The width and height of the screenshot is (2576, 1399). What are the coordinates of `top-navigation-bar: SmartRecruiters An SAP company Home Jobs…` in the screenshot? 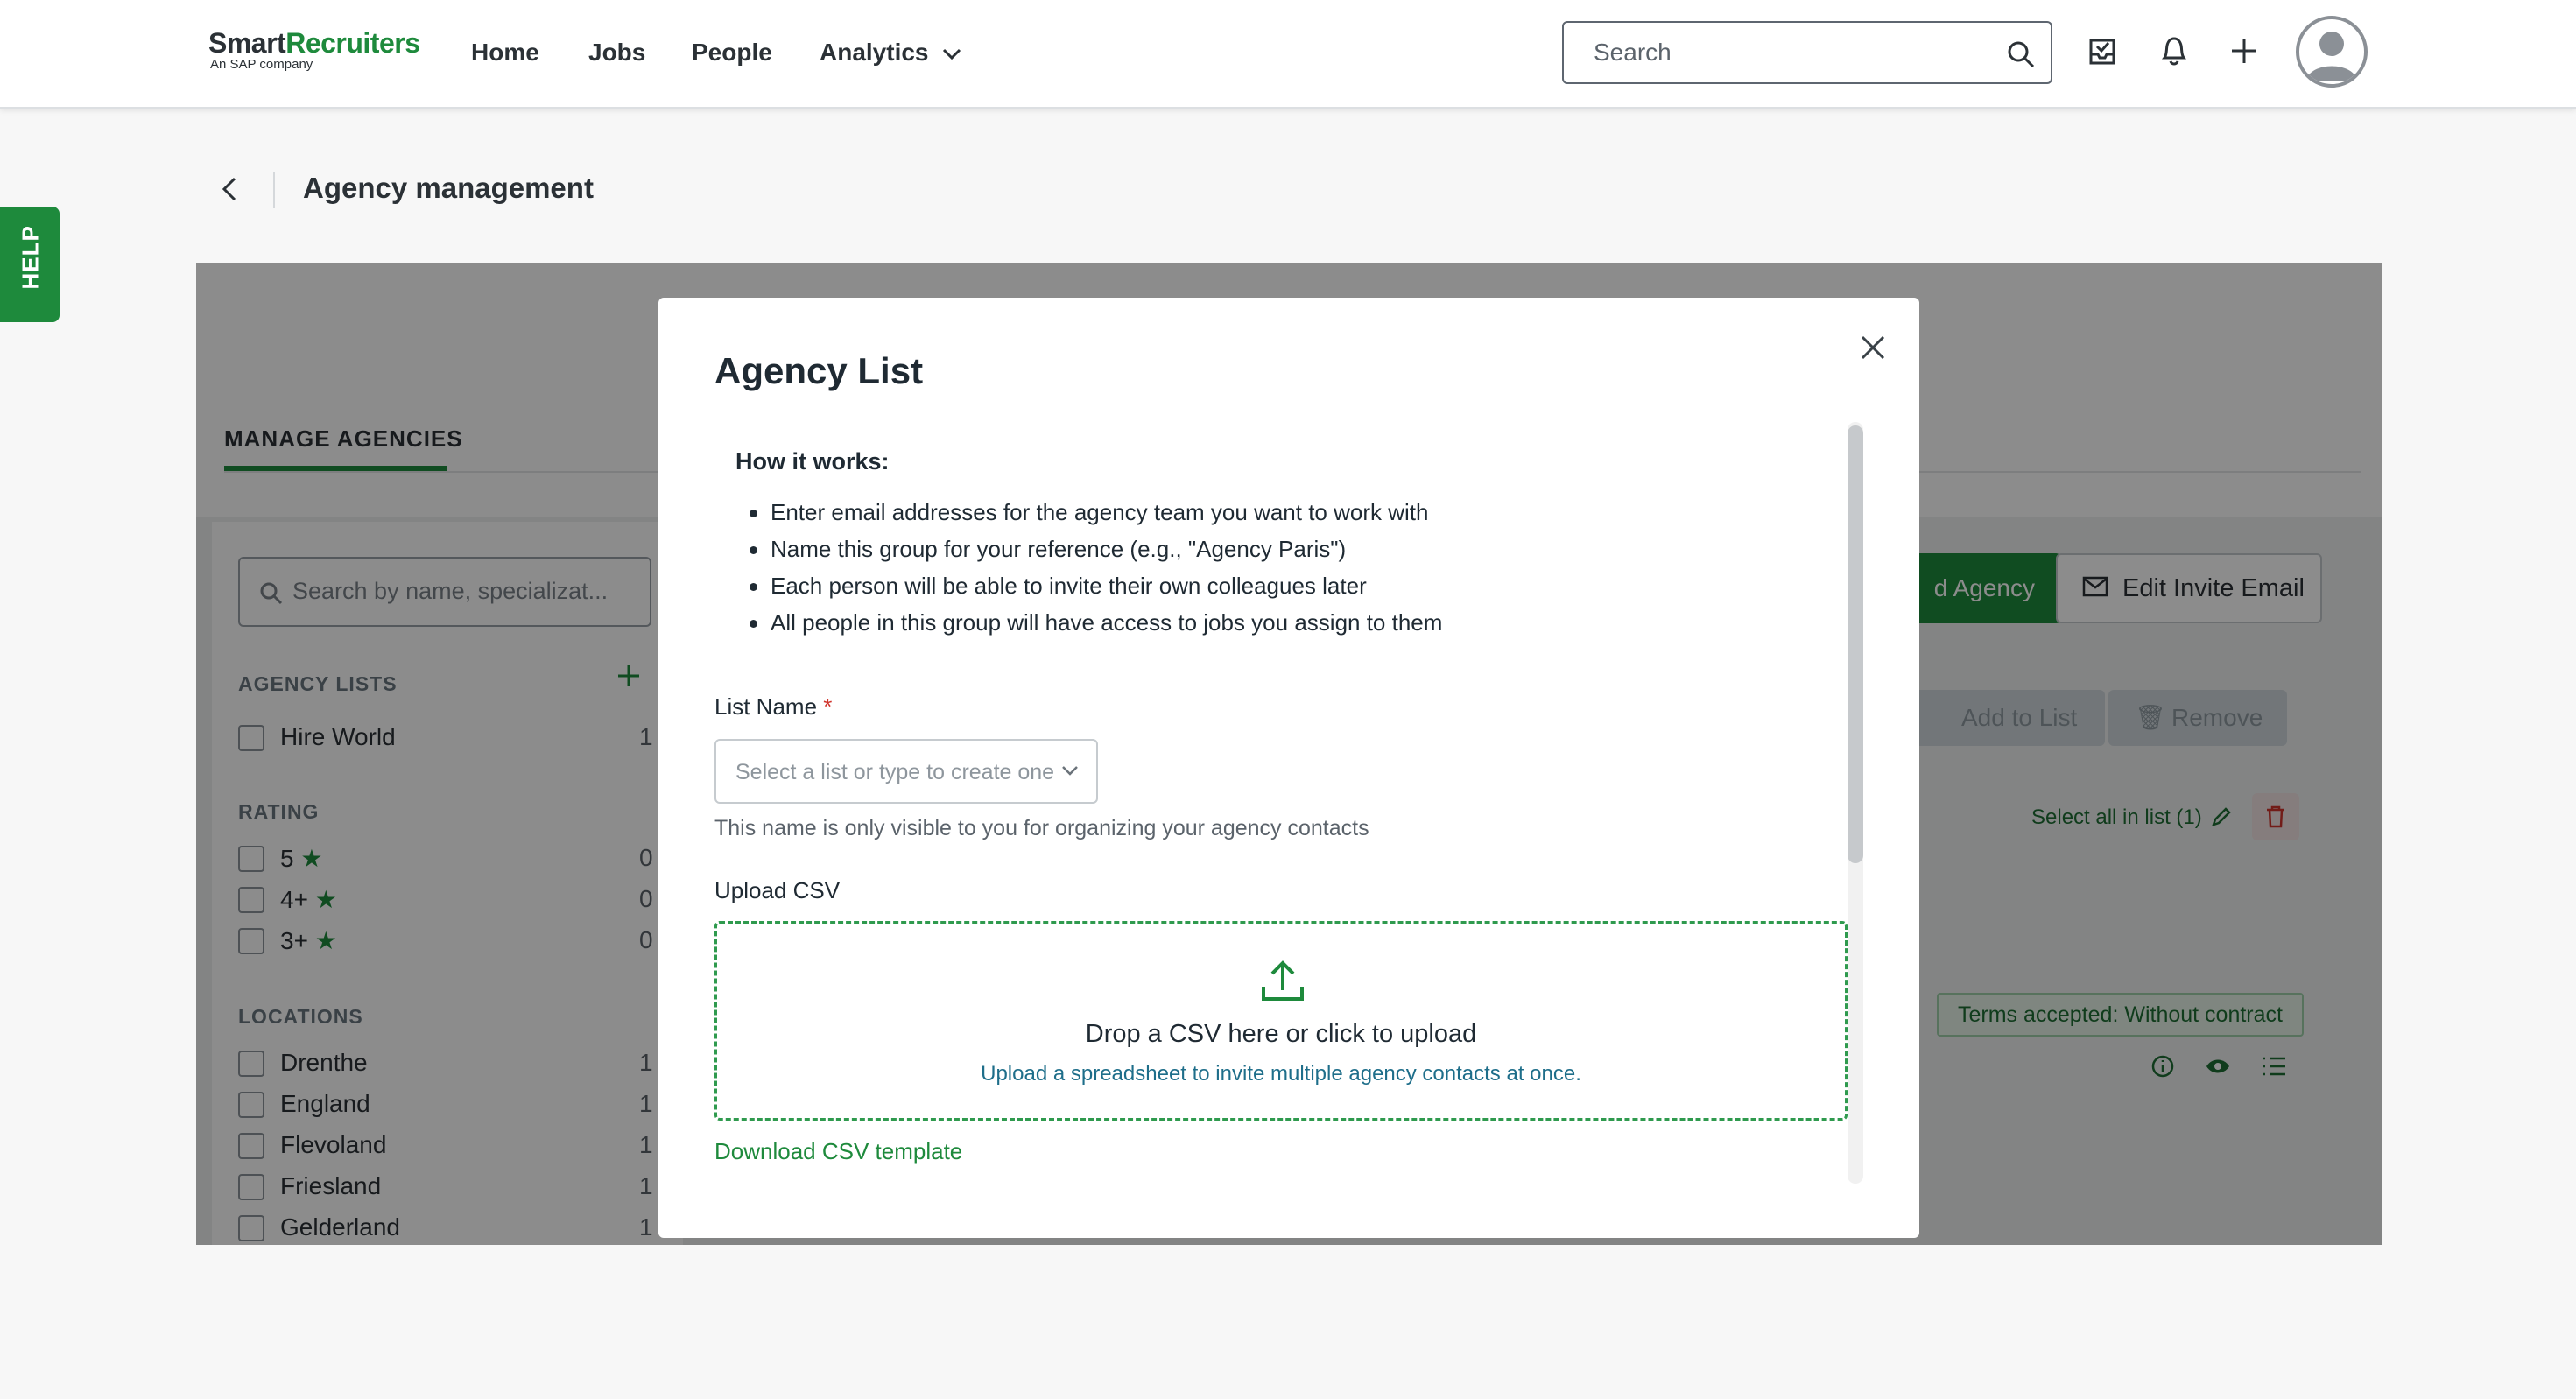 It's located at (1288, 54).